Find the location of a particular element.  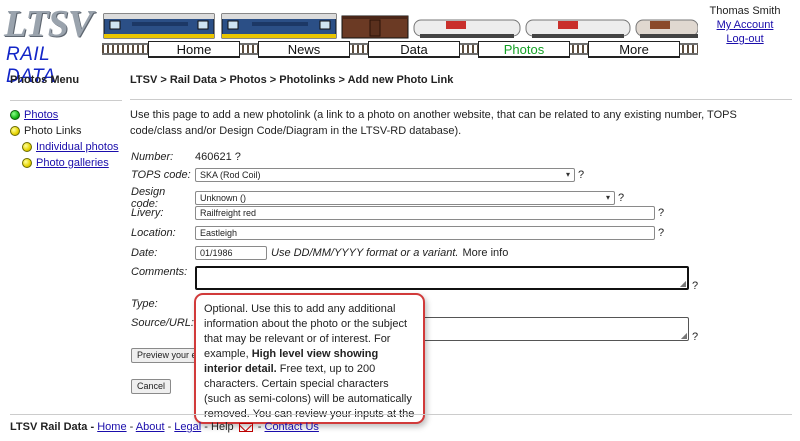

comments-row: Comments: ◢ ? is located at coordinates (414, 279).